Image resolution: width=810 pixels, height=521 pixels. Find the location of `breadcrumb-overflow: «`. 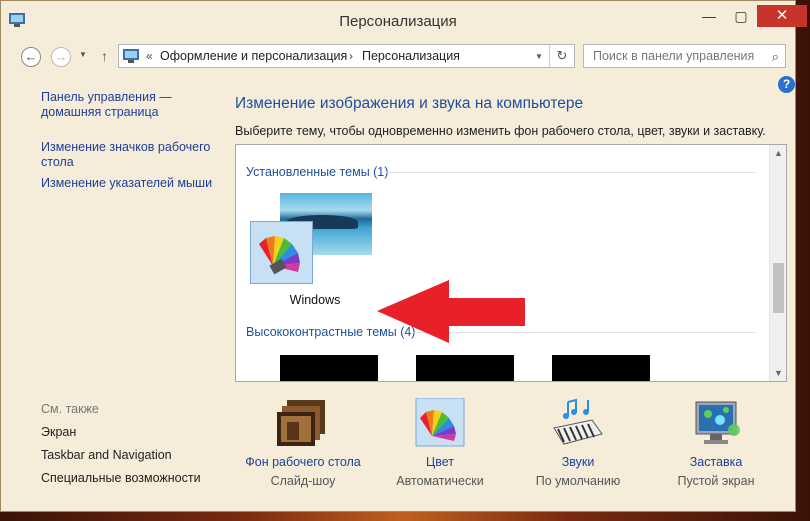

breadcrumb-overflow: « is located at coordinates (149, 56).